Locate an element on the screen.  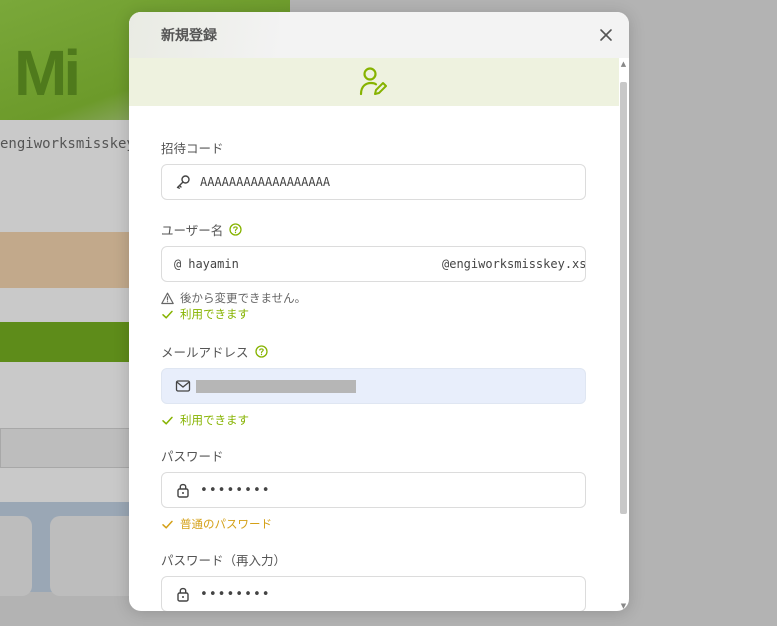
email-label-row: メールアドレス is located at coordinates (373, 351).